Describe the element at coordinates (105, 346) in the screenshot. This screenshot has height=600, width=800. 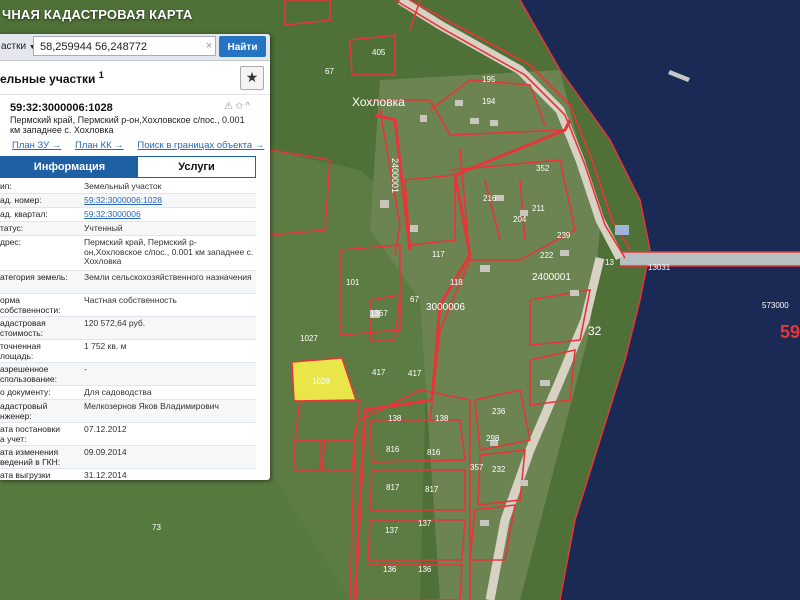
I see `attribute-value: 1 752 кв. м` at that location.